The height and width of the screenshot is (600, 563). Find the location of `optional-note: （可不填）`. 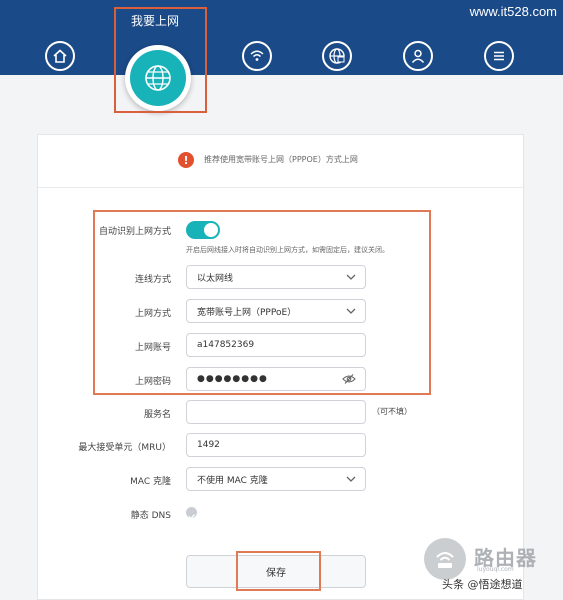

optional-note: （可不填） is located at coordinates (392, 411).